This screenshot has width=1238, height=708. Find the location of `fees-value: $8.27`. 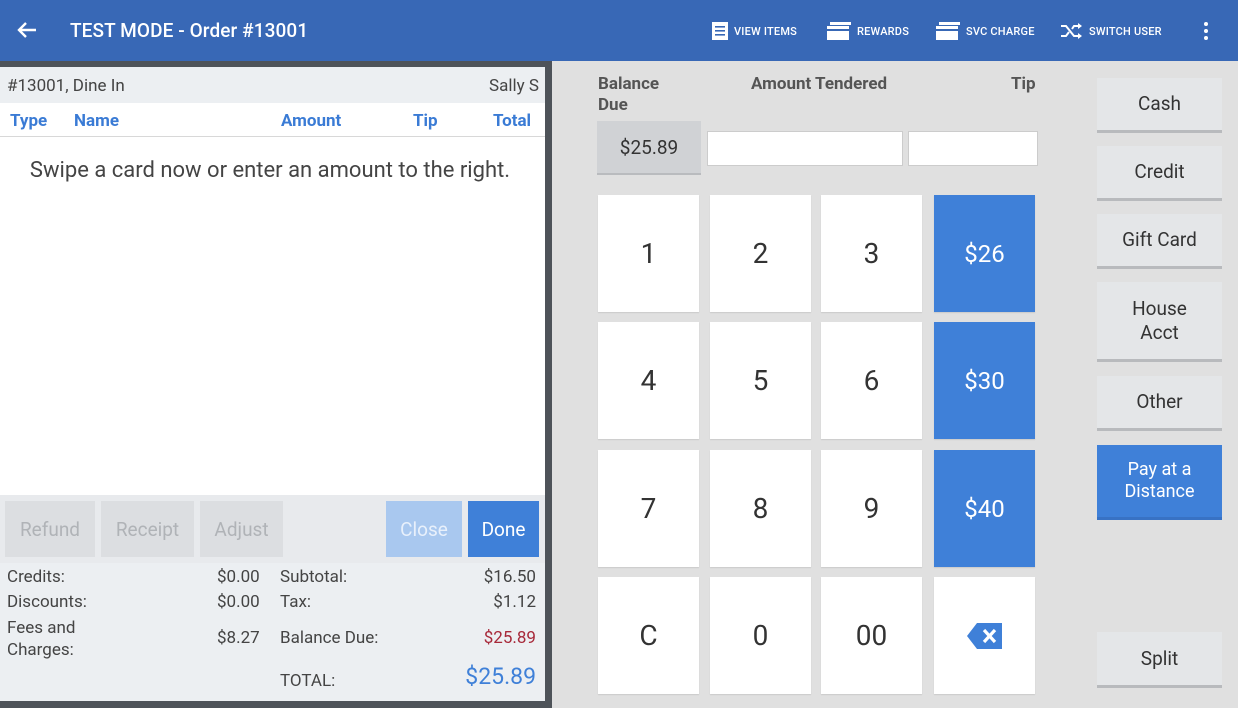

fees-value: $8.27 is located at coordinates (238, 638).